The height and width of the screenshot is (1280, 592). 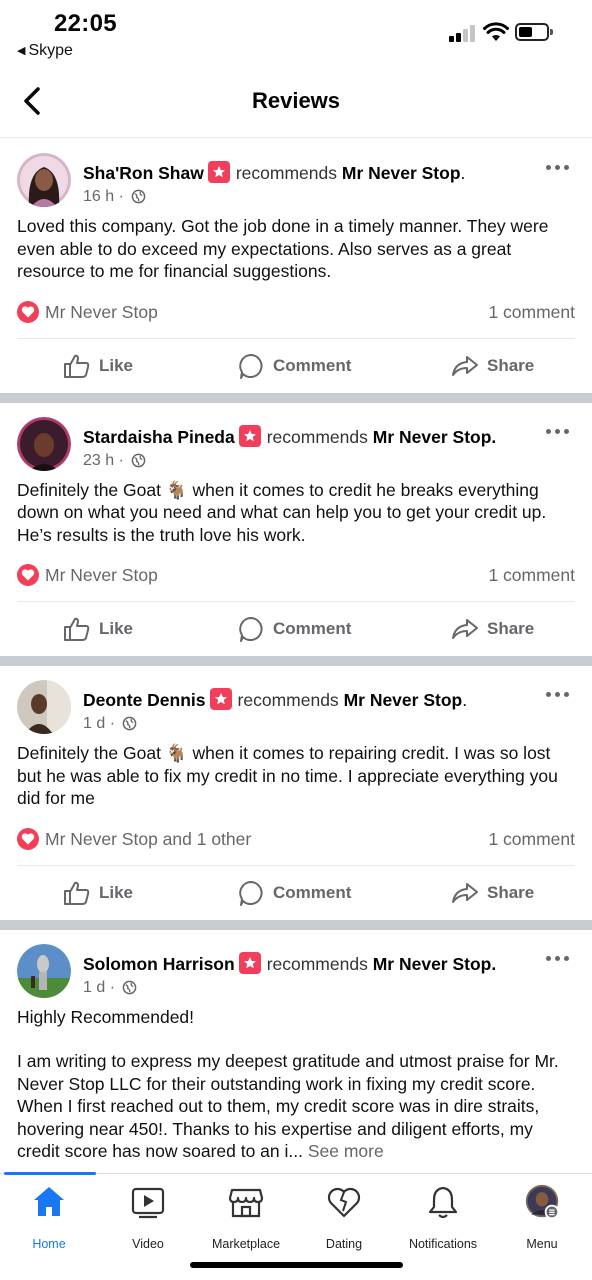 What do you see at coordinates (99, 460) in the screenshot?
I see `post-time: 23 h` at bounding box center [99, 460].